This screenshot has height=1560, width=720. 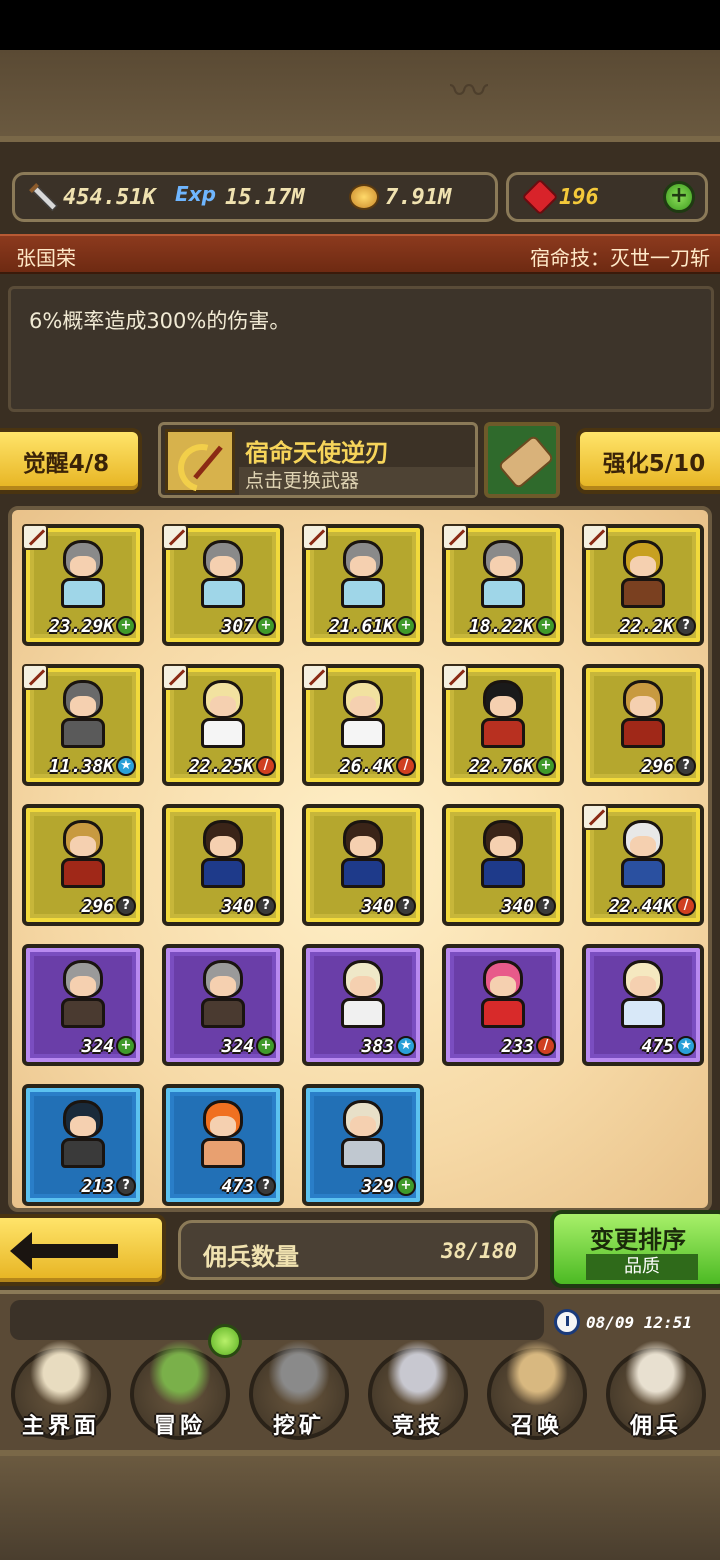 I want to click on notification-dot, so click(x=225, y=1341).